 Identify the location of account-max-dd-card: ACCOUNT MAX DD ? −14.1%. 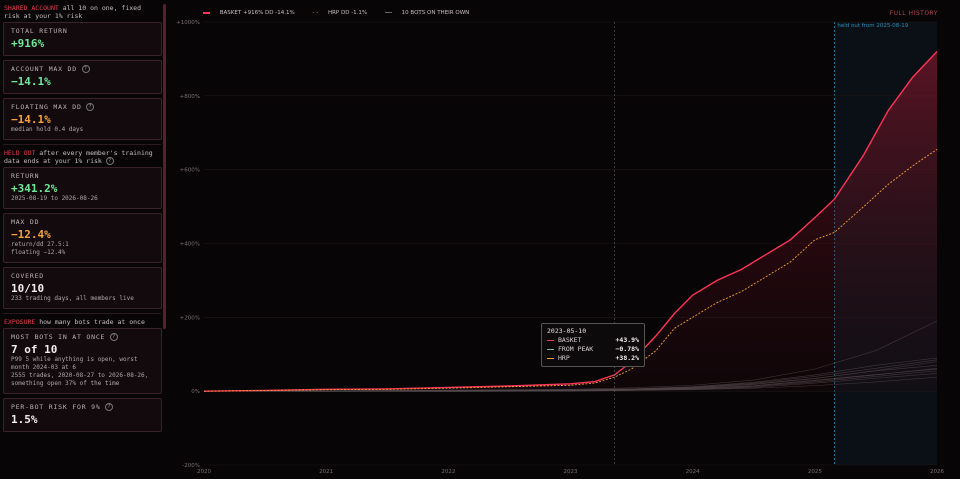
(82, 77).